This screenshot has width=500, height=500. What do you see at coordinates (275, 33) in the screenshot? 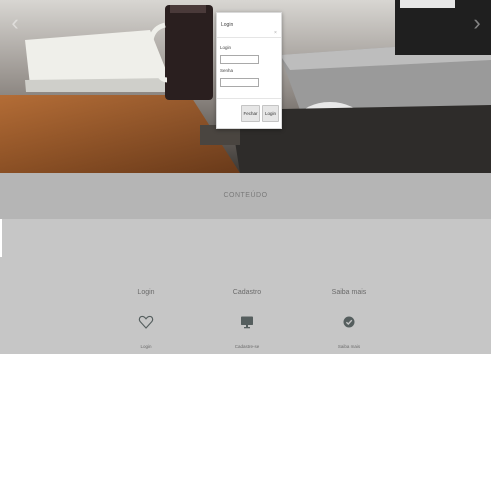
I see `close-icon: ×` at bounding box center [275, 33].